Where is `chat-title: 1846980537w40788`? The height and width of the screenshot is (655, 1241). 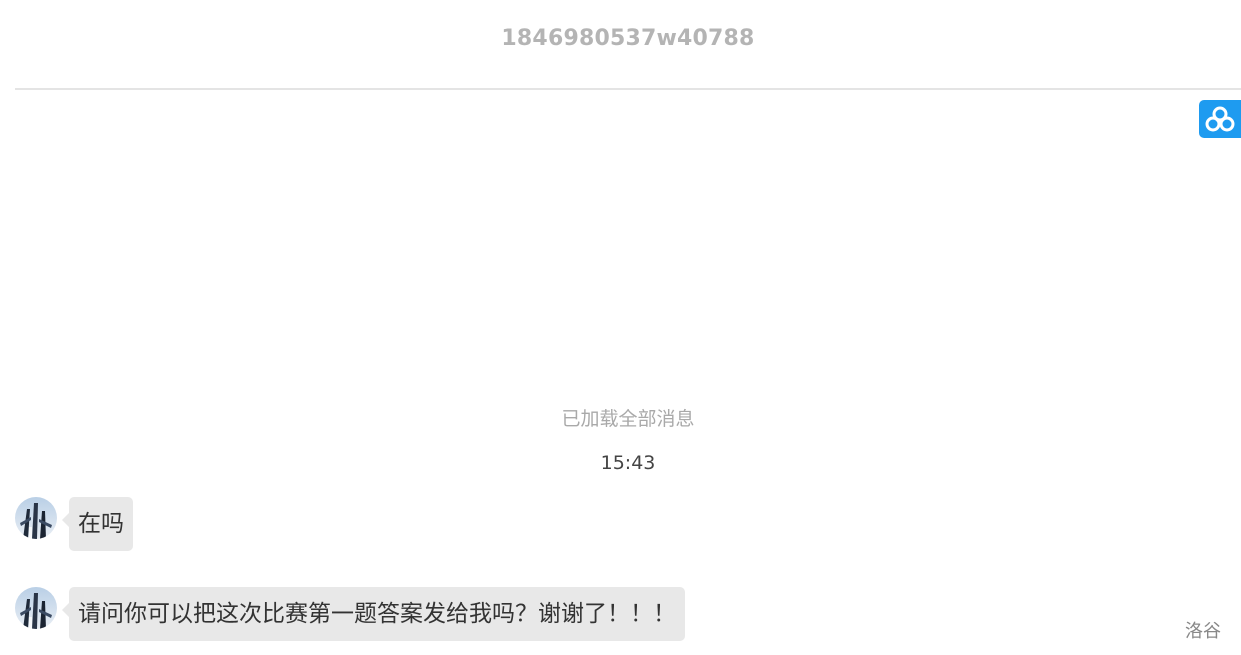 chat-title: 1846980537w40788 is located at coordinates (628, 38).